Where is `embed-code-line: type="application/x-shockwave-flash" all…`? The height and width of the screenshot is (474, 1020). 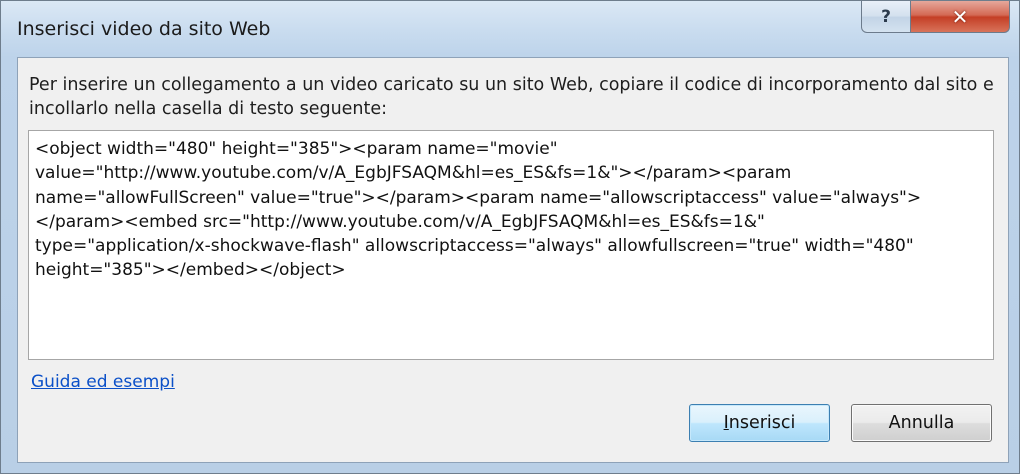 embed-code-line: type="application/x-shockwave-flash" all… is located at coordinates (474, 246).